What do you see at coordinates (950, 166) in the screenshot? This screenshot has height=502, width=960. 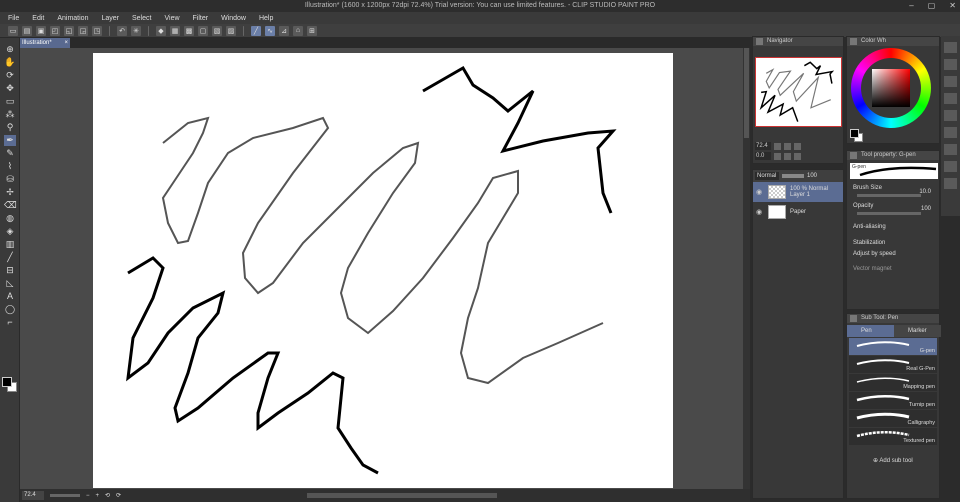 I see `layer-search-tab-icon` at bounding box center [950, 166].